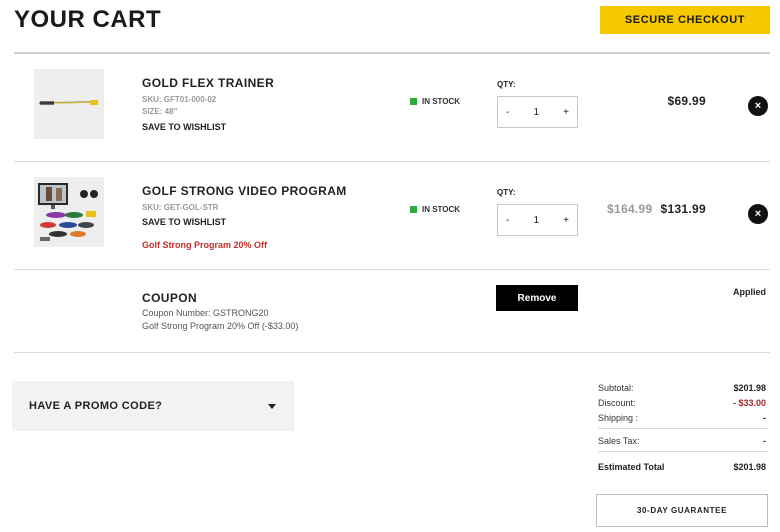  What do you see at coordinates (180, 207) in the screenshot?
I see `product-sku: SKU: GET-GOL-STR` at bounding box center [180, 207].